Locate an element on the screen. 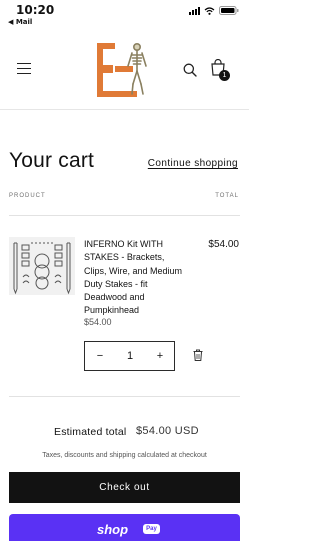 The width and height of the screenshot is (320, 541). search-icon is located at coordinates (190, 70).